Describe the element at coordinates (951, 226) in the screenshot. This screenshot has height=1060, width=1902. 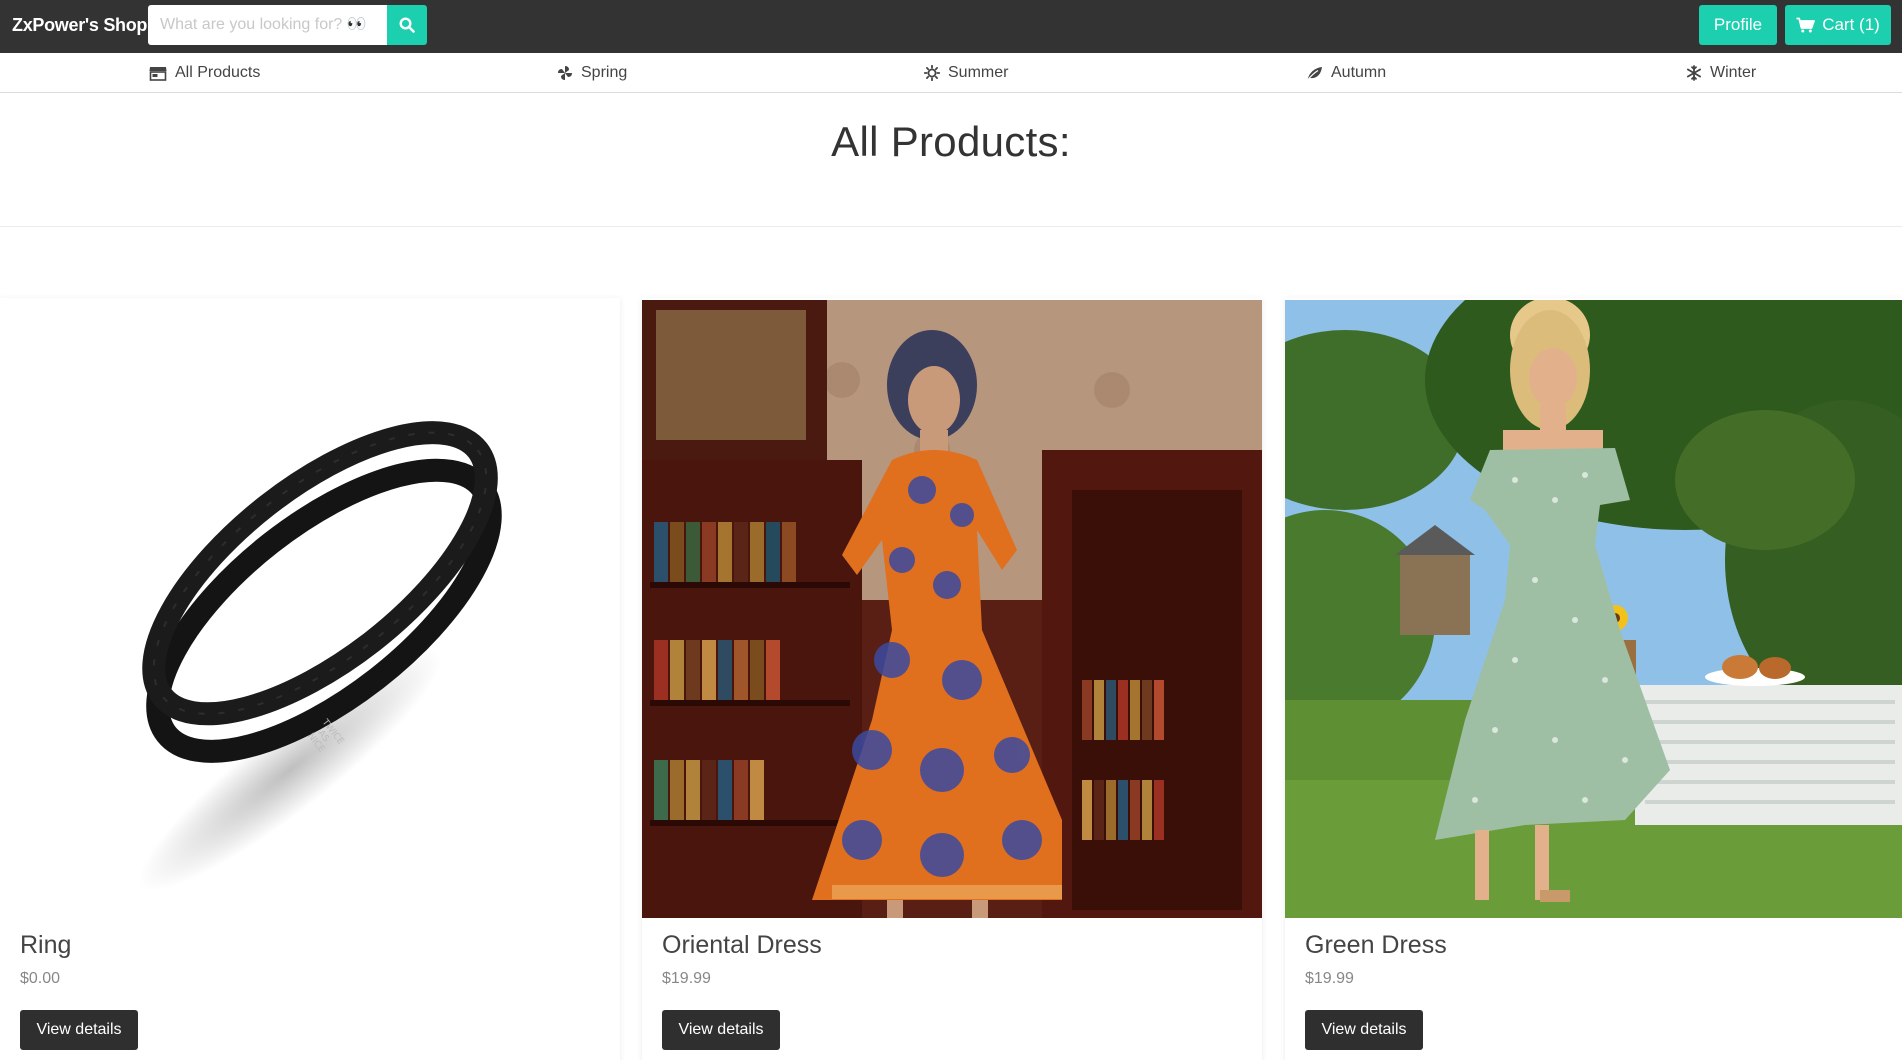
I see `section-divider` at that location.